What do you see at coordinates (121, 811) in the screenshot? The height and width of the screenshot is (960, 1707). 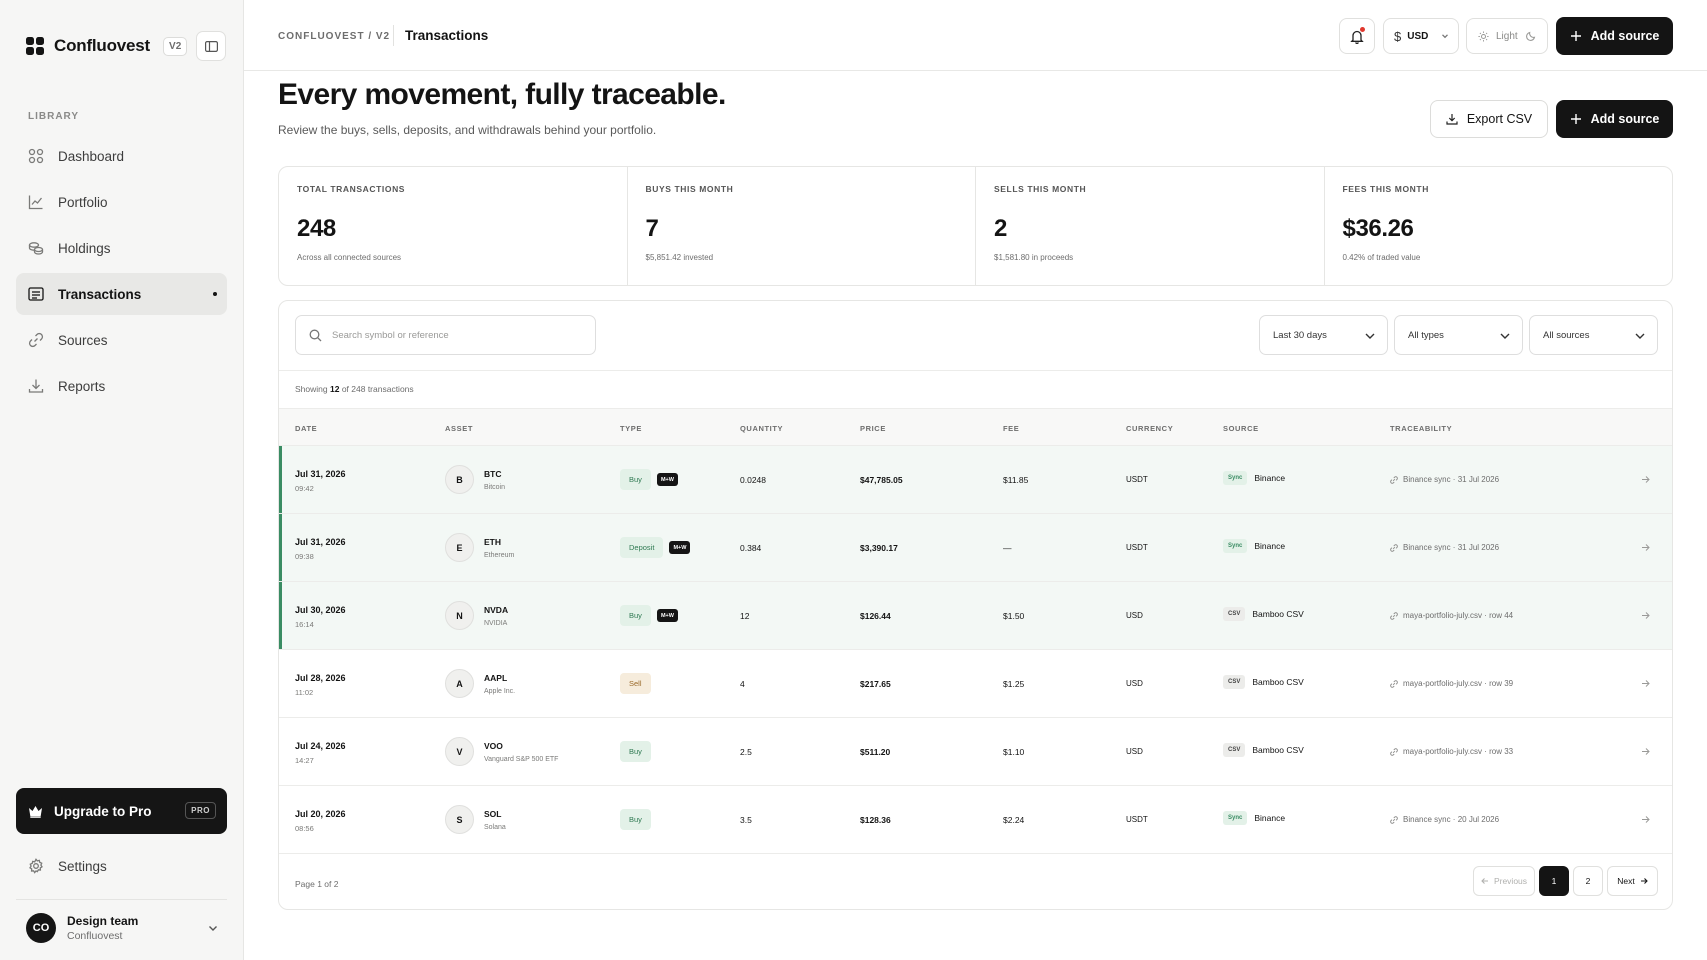 I see `upgrade-to-pro-button: Upgrade to Pro PRO` at bounding box center [121, 811].